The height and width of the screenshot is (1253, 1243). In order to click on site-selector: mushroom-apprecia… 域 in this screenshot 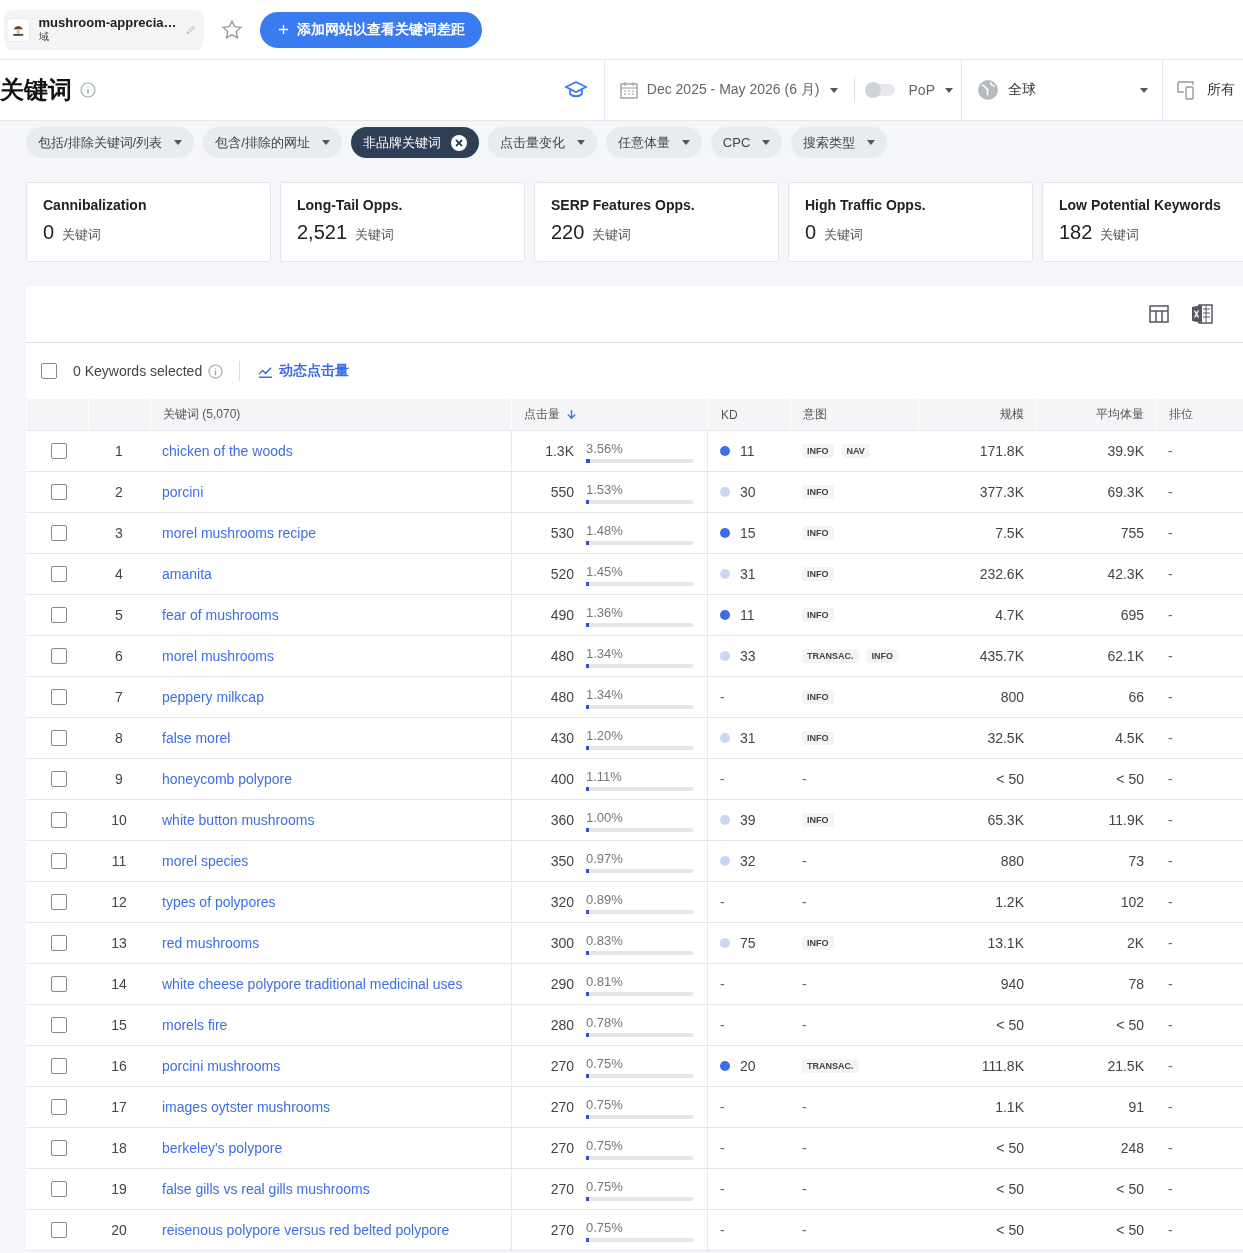, I will do `click(104, 29)`.